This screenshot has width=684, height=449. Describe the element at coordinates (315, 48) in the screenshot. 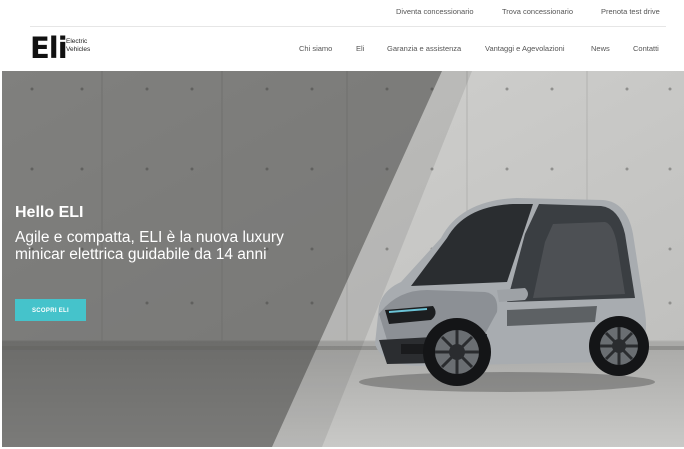

I see `menu-item-chi-siamo: Chi siamo` at that location.